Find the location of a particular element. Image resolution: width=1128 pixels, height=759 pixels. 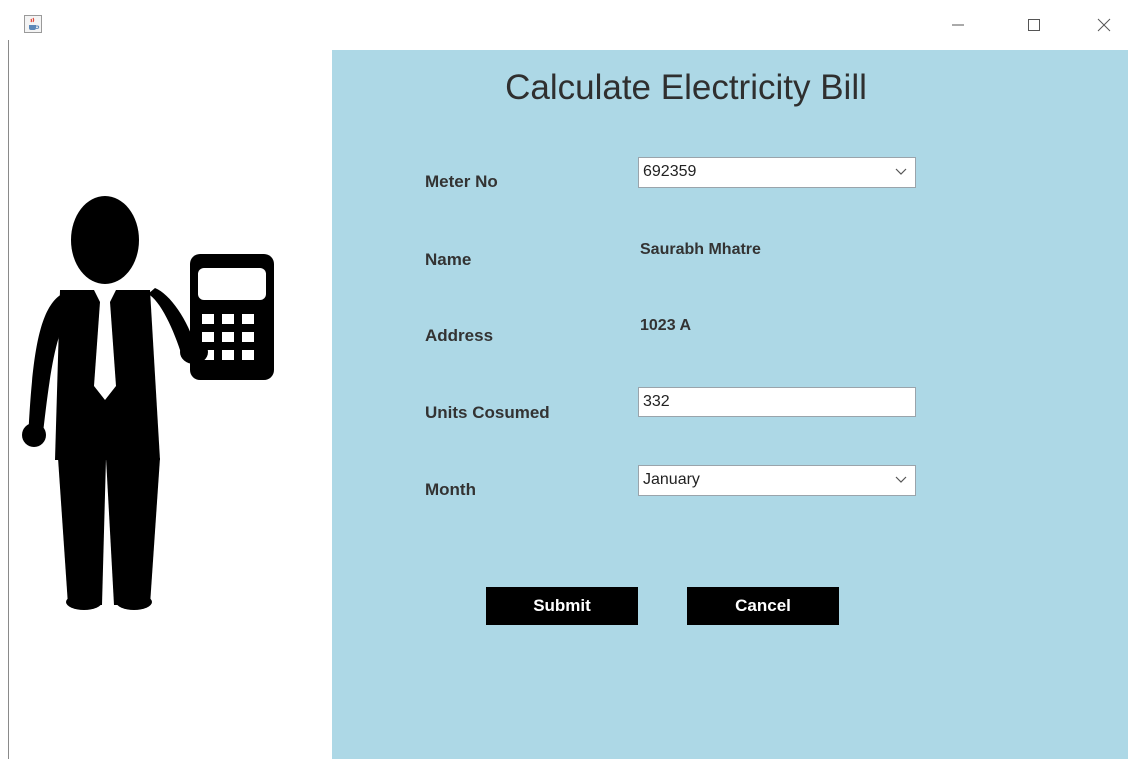

submit-button: Submit is located at coordinates (562, 606).